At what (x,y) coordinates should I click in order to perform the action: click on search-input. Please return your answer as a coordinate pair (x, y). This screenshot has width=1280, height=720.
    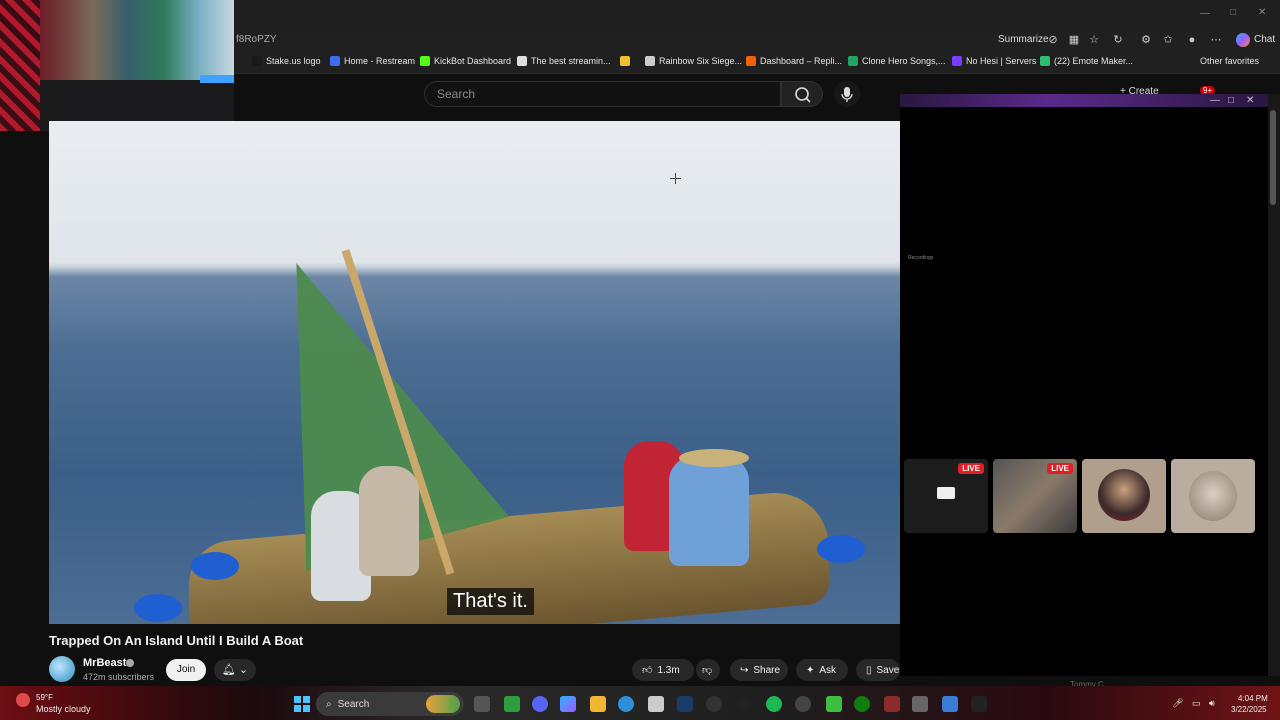
    Looking at the image, I should click on (602, 94).